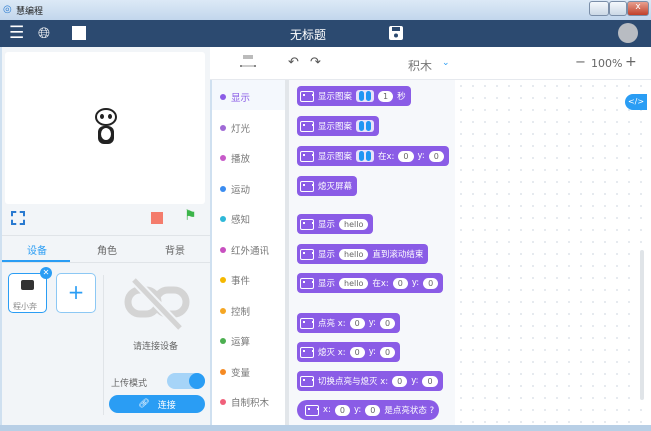  What do you see at coordinates (241, 281) in the screenshot?
I see `category-label: 事件` at bounding box center [241, 281].